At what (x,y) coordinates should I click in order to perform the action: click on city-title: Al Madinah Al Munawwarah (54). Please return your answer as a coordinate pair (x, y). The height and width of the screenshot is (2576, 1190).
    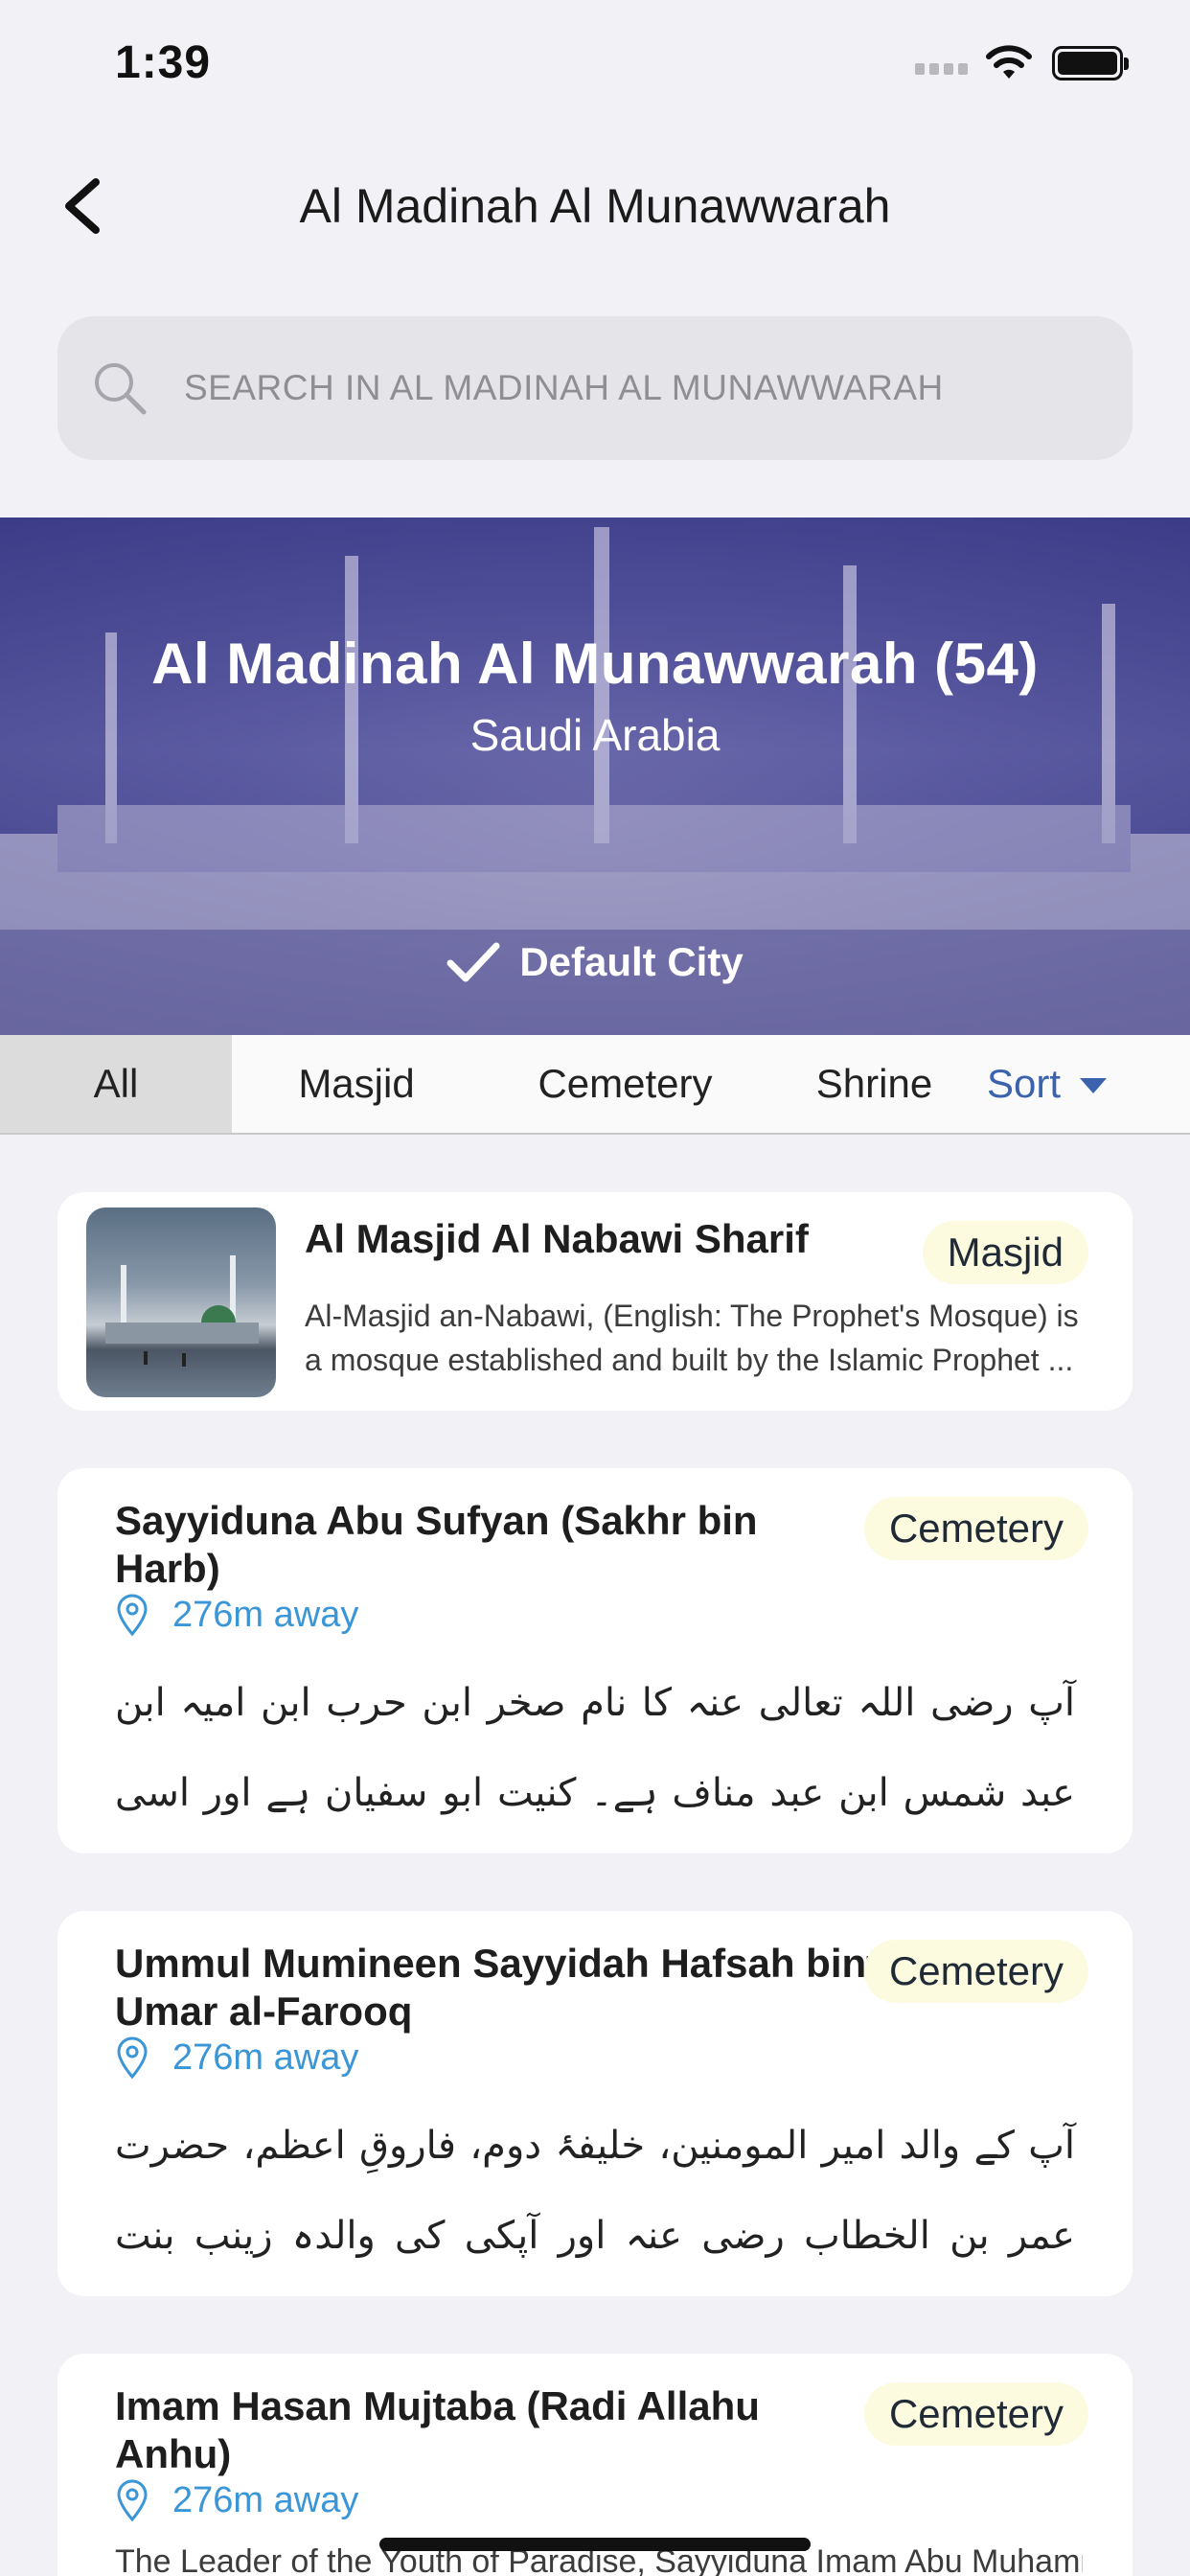
    Looking at the image, I should click on (595, 664).